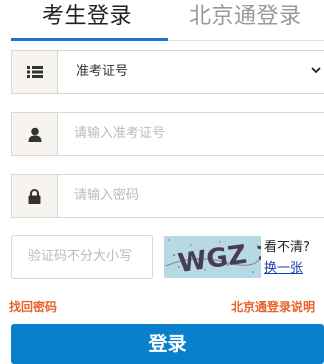  What do you see at coordinates (167, 344) in the screenshot?
I see `login-button: 登录` at bounding box center [167, 344].